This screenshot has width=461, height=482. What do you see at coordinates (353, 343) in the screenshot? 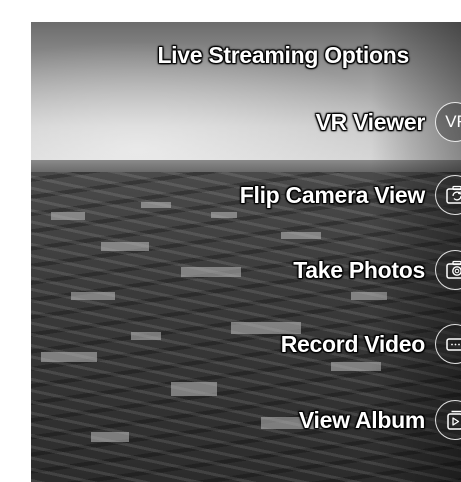
I see `record-video-label: Record Video` at bounding box center [353, 343].